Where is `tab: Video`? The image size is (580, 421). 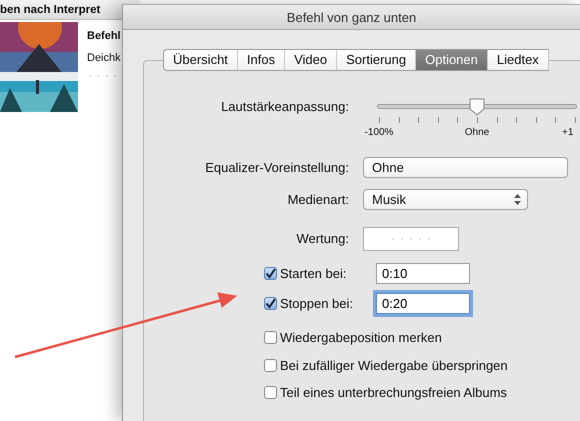 tab: Video is located at coordinates (311, 60).